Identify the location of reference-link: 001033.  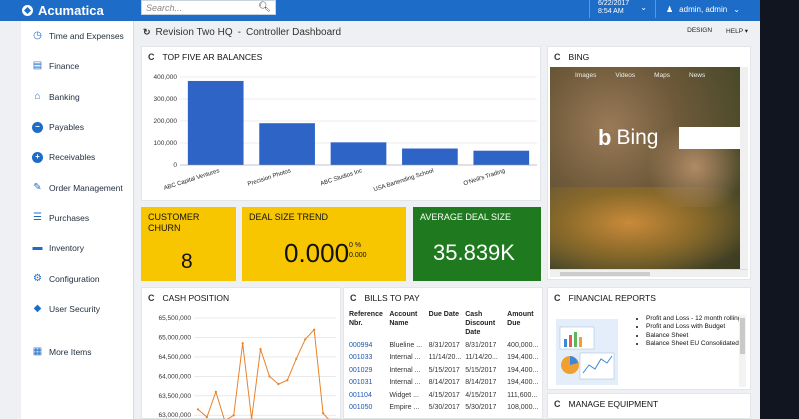
(367, 358).